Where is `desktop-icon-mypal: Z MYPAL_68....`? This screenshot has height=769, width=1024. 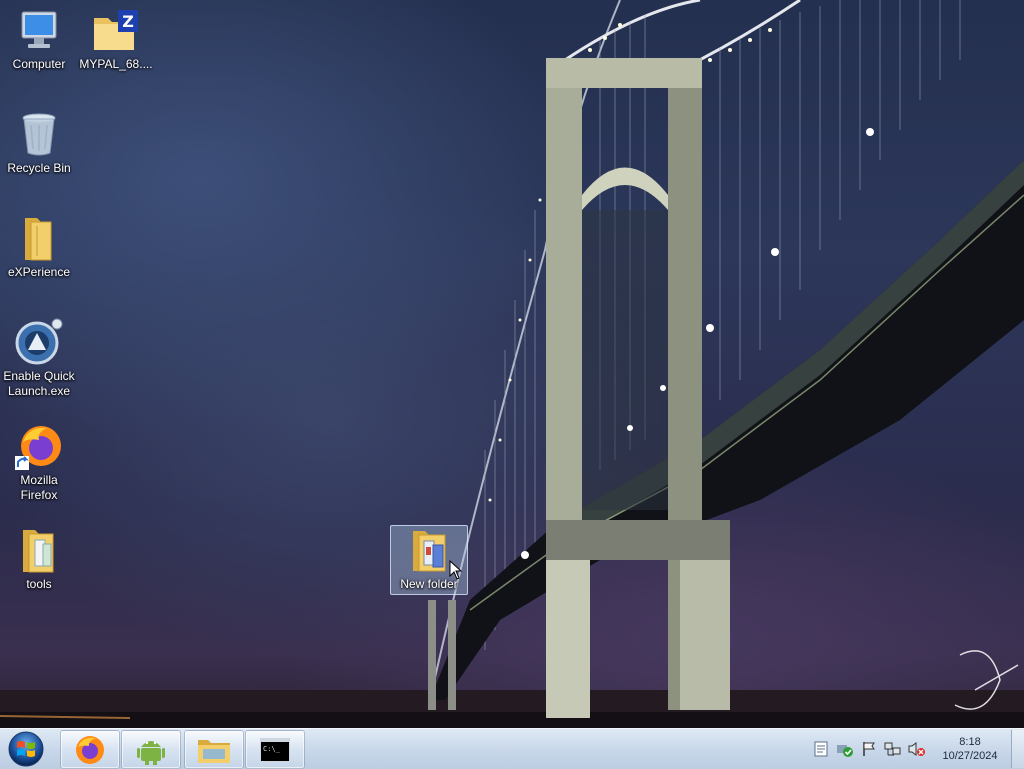
desktop-icon-mypal: Z MYPAL_68.... is located at coordinates (116, 39).